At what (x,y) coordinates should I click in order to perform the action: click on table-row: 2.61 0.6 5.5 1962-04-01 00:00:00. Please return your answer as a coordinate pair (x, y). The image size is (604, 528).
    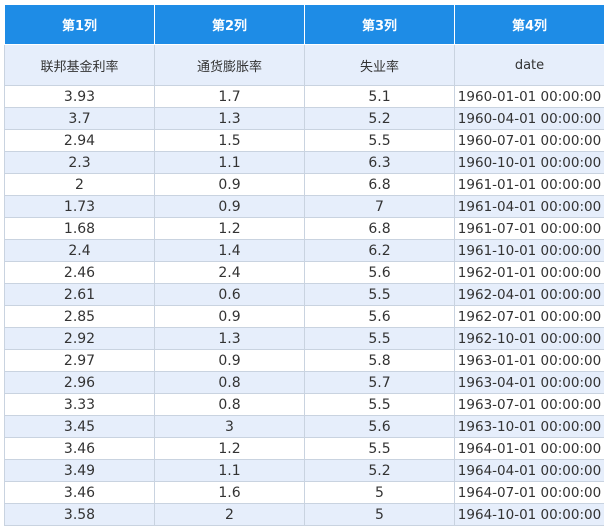
    Looking at the image, I should click on (304, 294).